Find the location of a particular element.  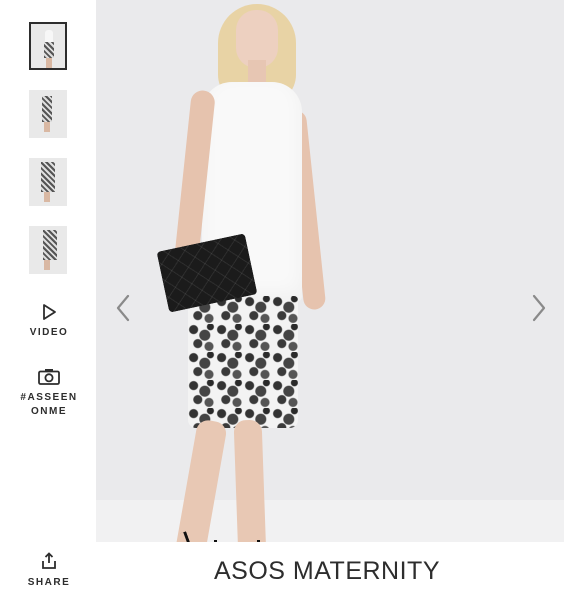

share-icon is located at coordinates (49, 560).